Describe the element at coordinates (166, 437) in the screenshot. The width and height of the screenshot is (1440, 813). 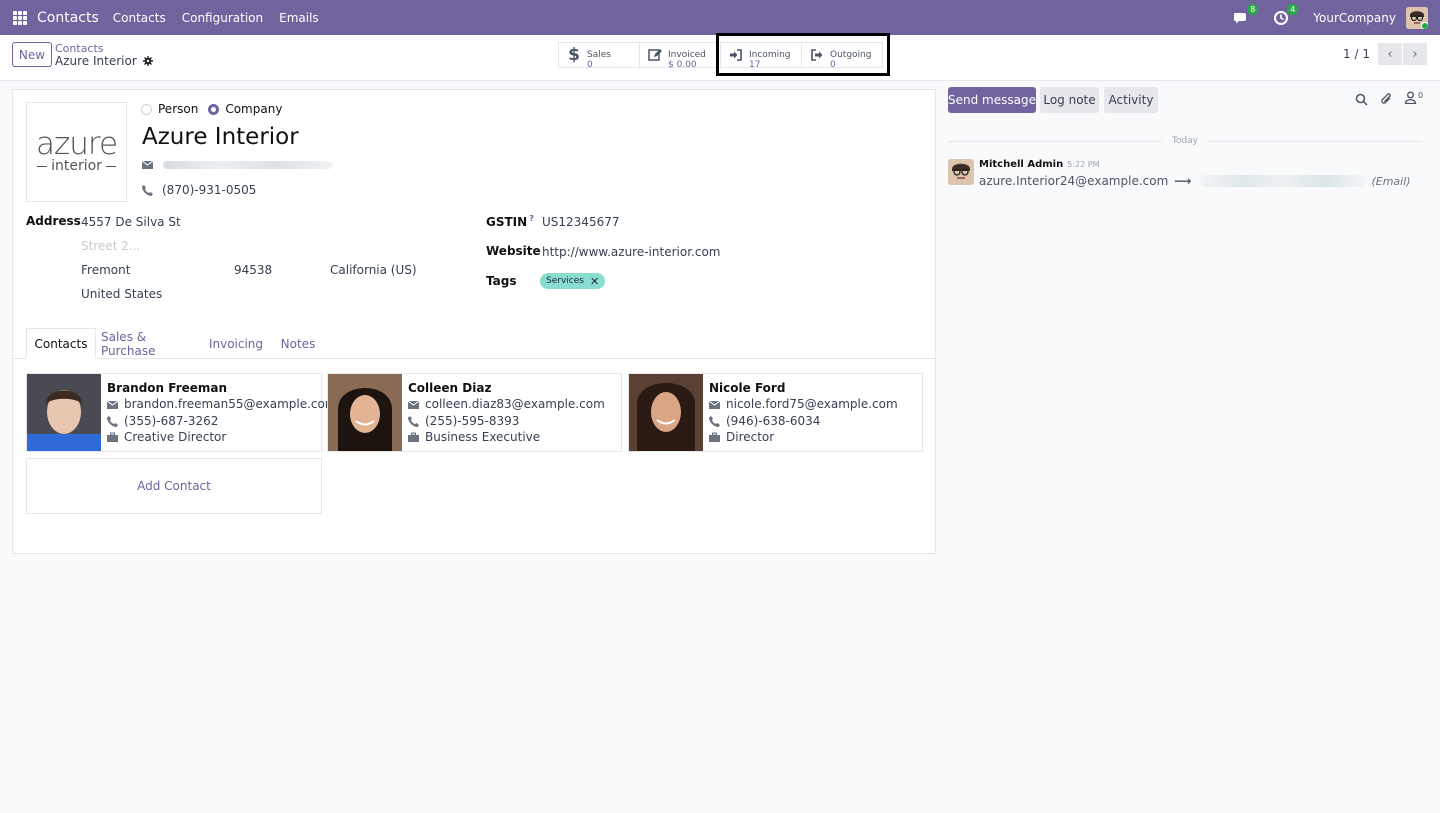
I see `contact-job: Creative Director` at that location.